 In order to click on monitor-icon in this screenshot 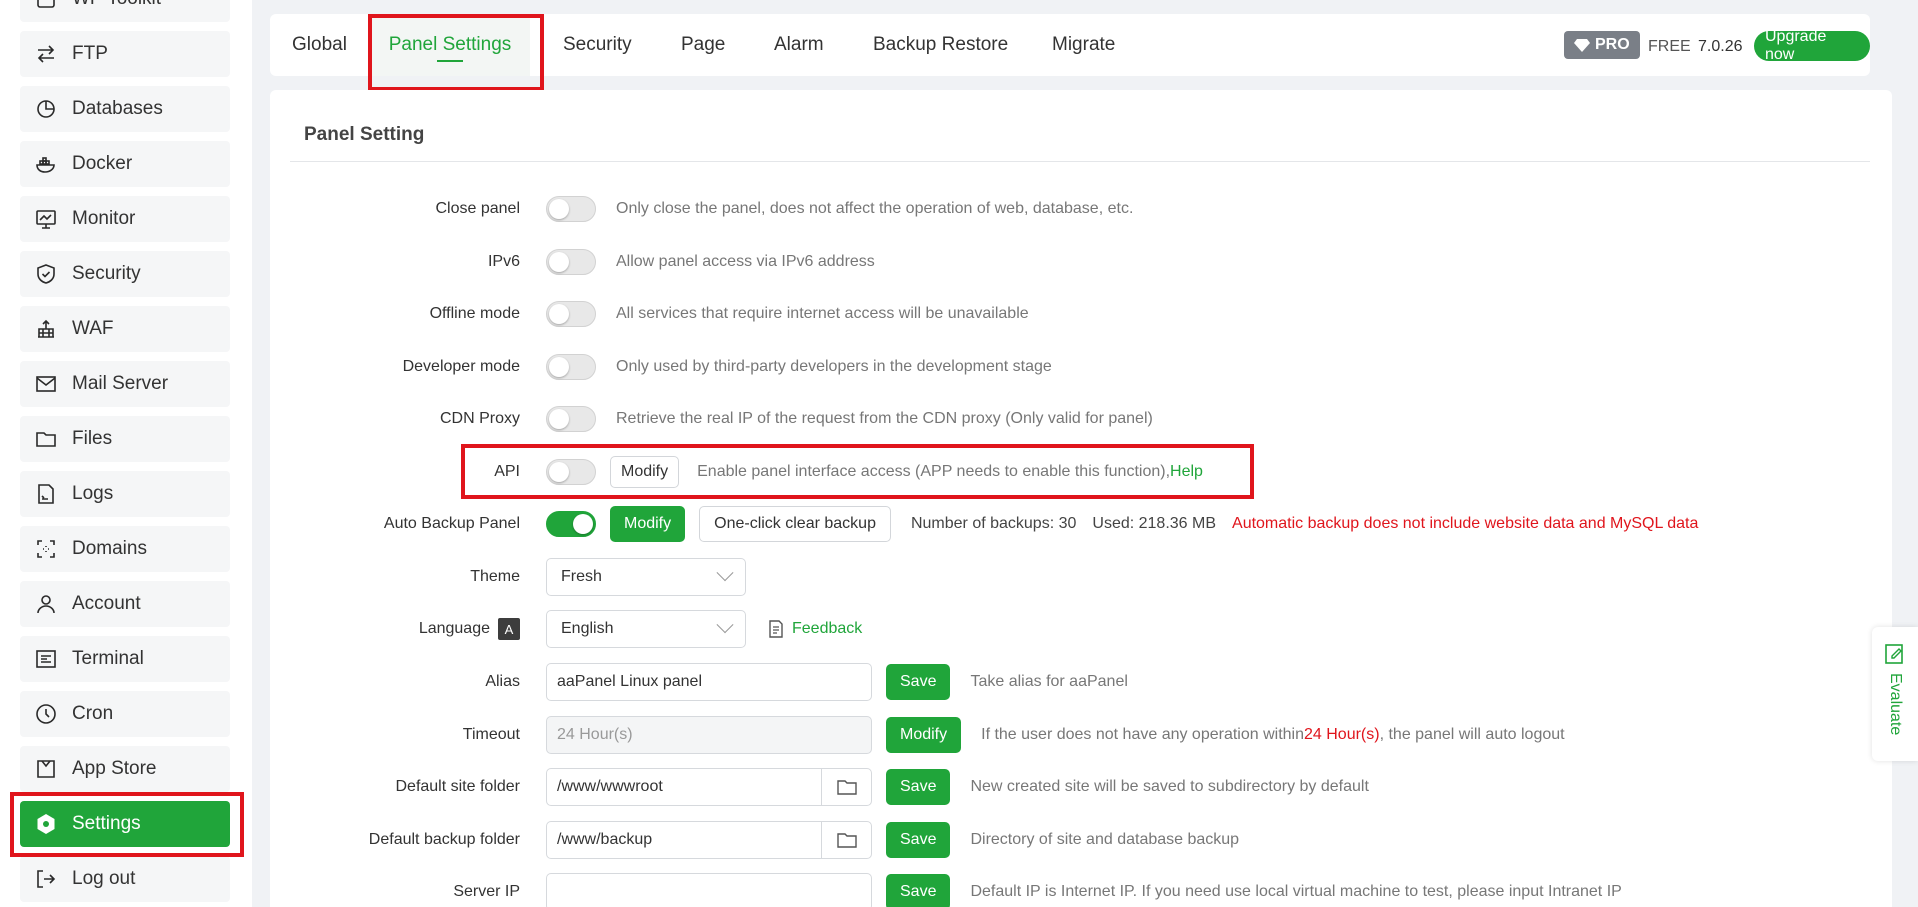, I will do `click(46, 219)`.